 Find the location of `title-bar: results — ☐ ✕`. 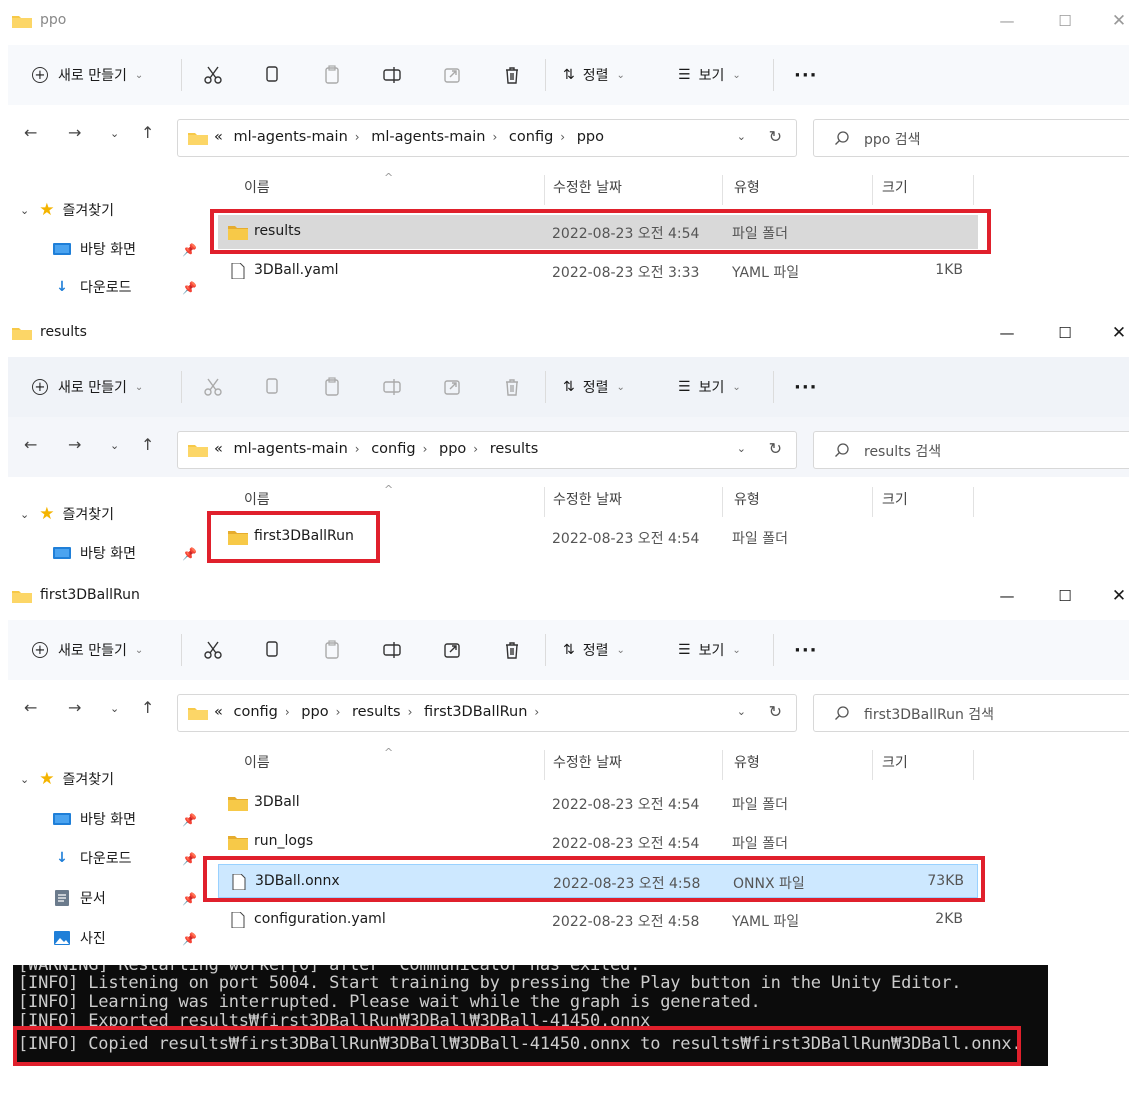

title-bar: results — ☐ ✕ is located at coordinates (564, 334).